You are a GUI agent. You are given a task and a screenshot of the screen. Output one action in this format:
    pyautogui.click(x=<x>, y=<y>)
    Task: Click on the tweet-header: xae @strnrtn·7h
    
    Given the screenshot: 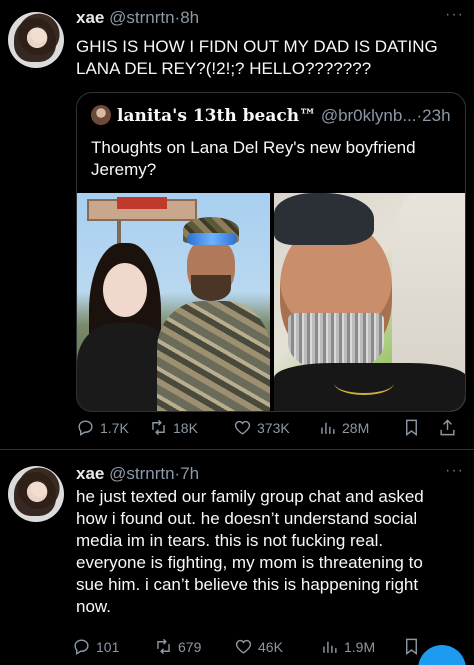 What is the action you would take?
    pyautogui.click(x=137, y=474)
    